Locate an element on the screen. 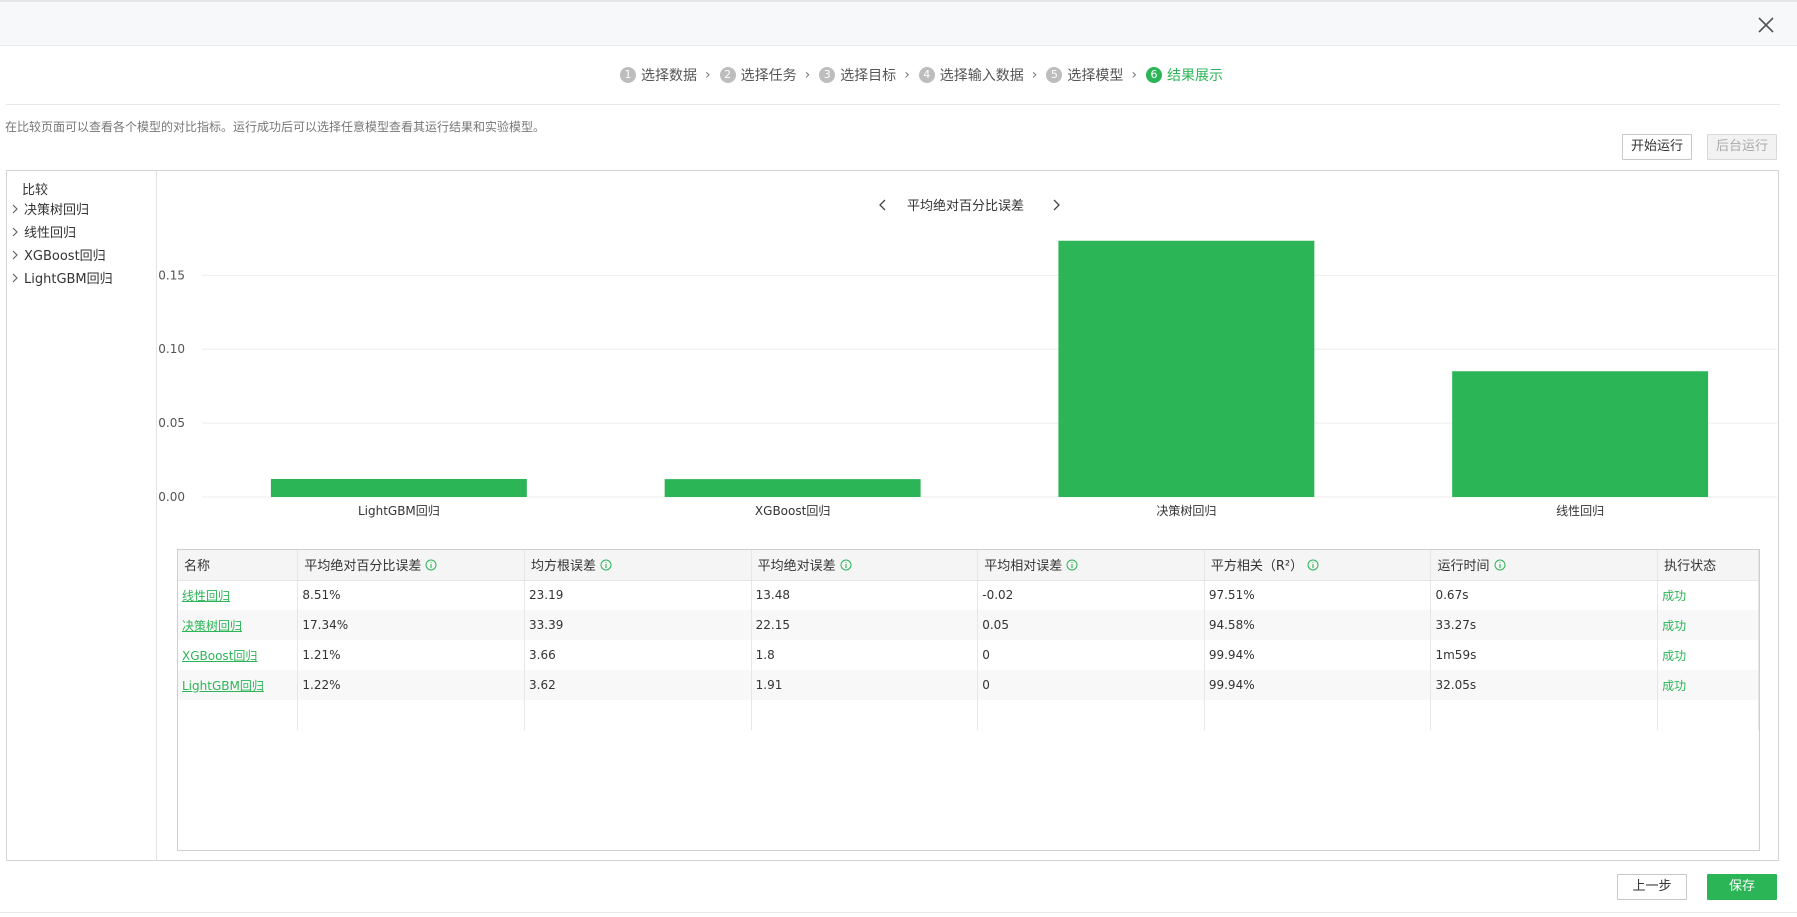  metric-cell: 3.66 is located at coordinates (638, 655).